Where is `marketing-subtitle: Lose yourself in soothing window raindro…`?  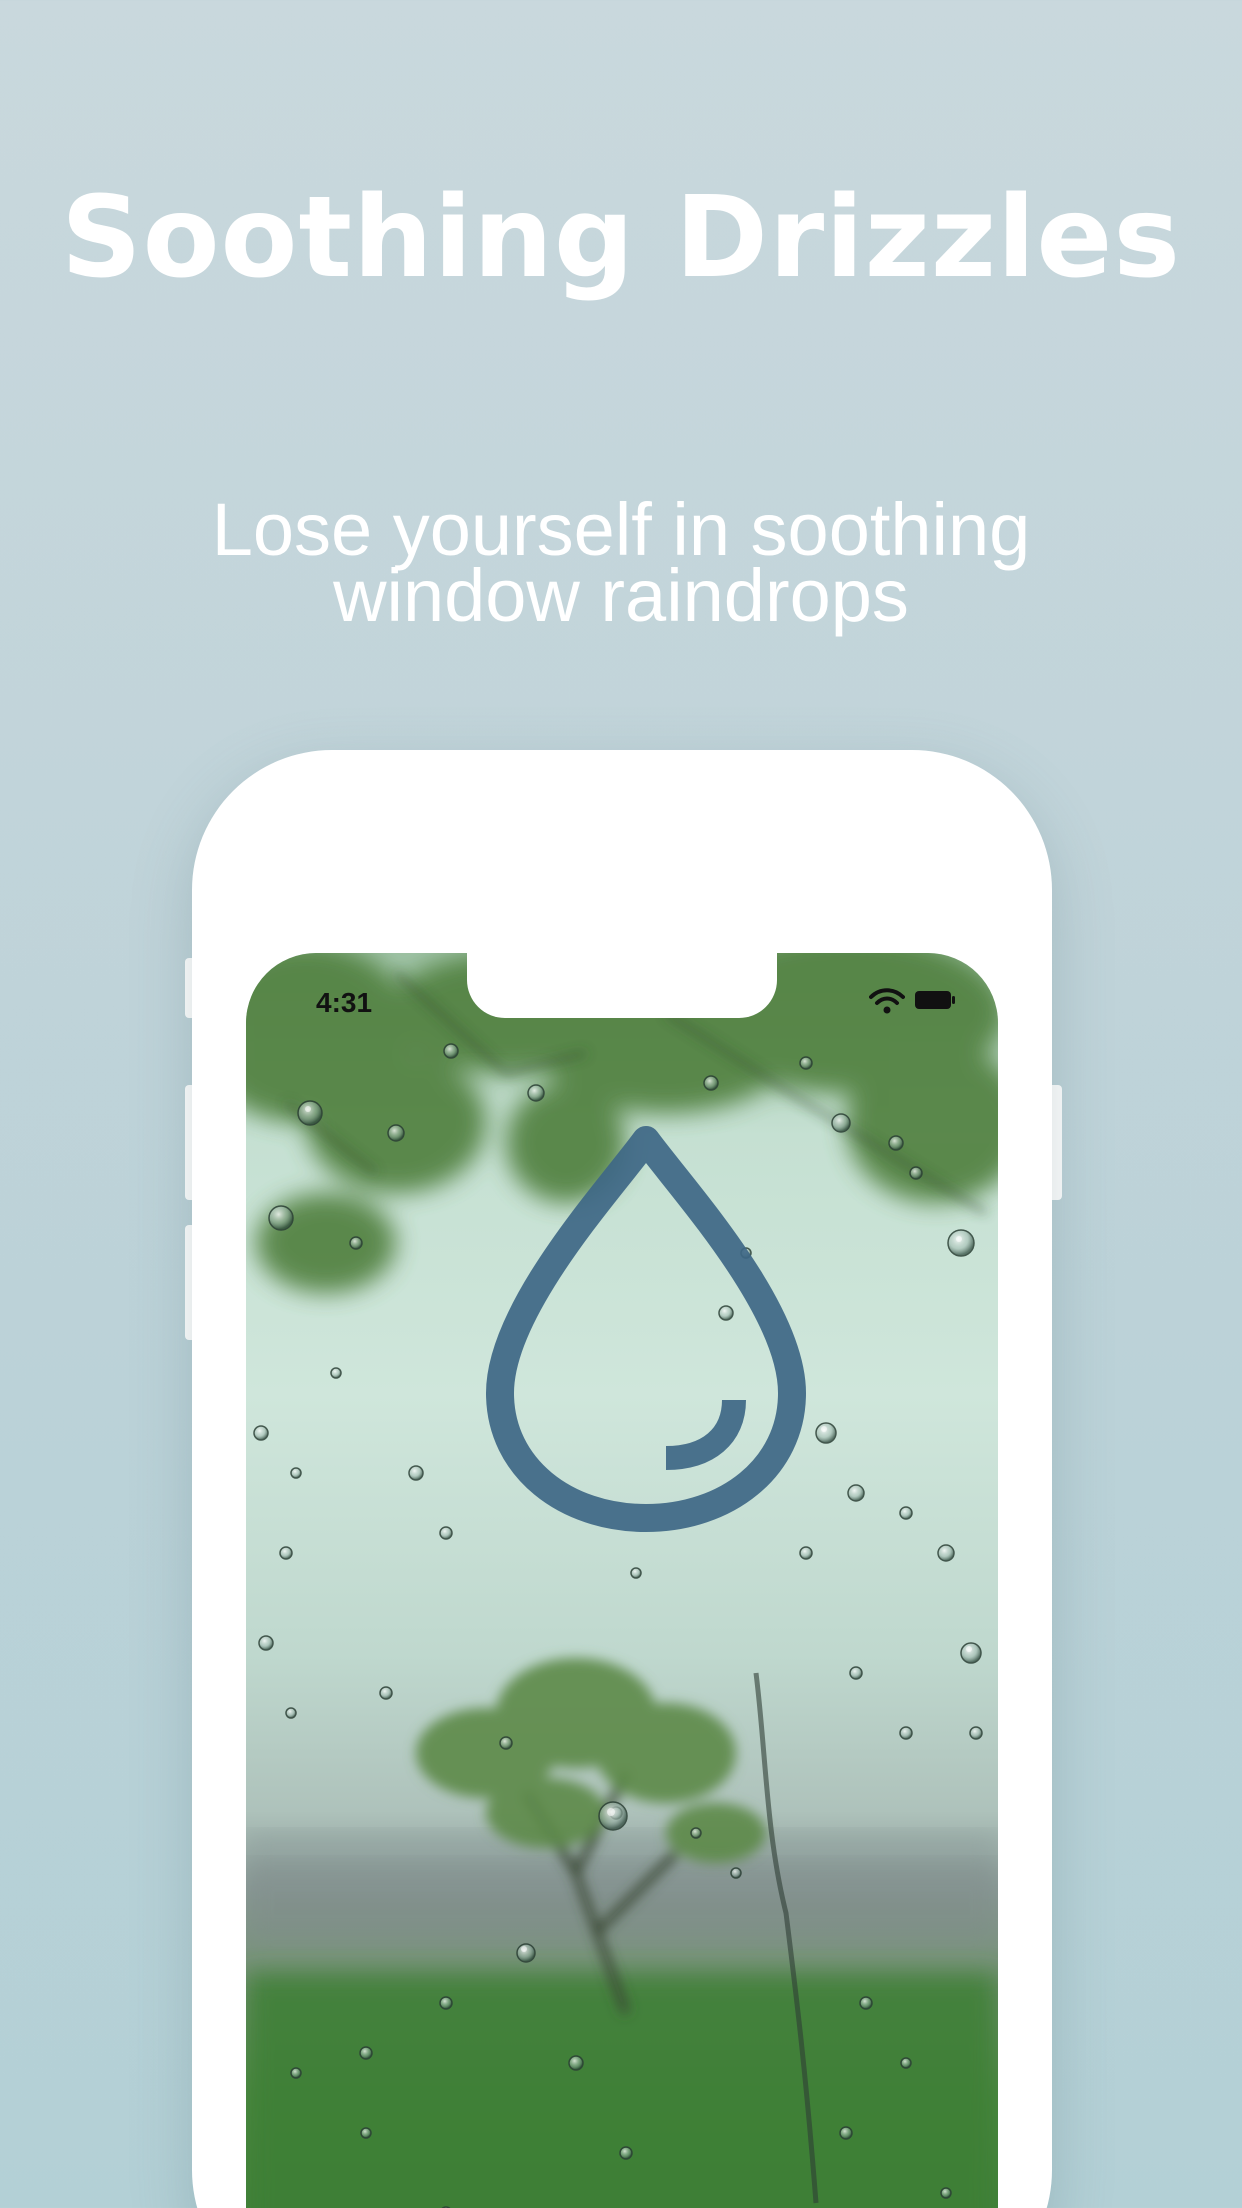
marketing-subtitle: Lose yourself in soothing window raindro… is located at coordinates (621, 565).